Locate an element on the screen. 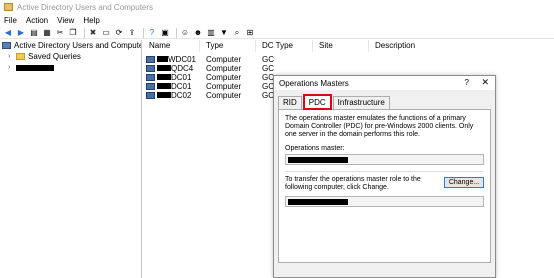  cut-icon: ✂ is located at coordinates (60, 33).